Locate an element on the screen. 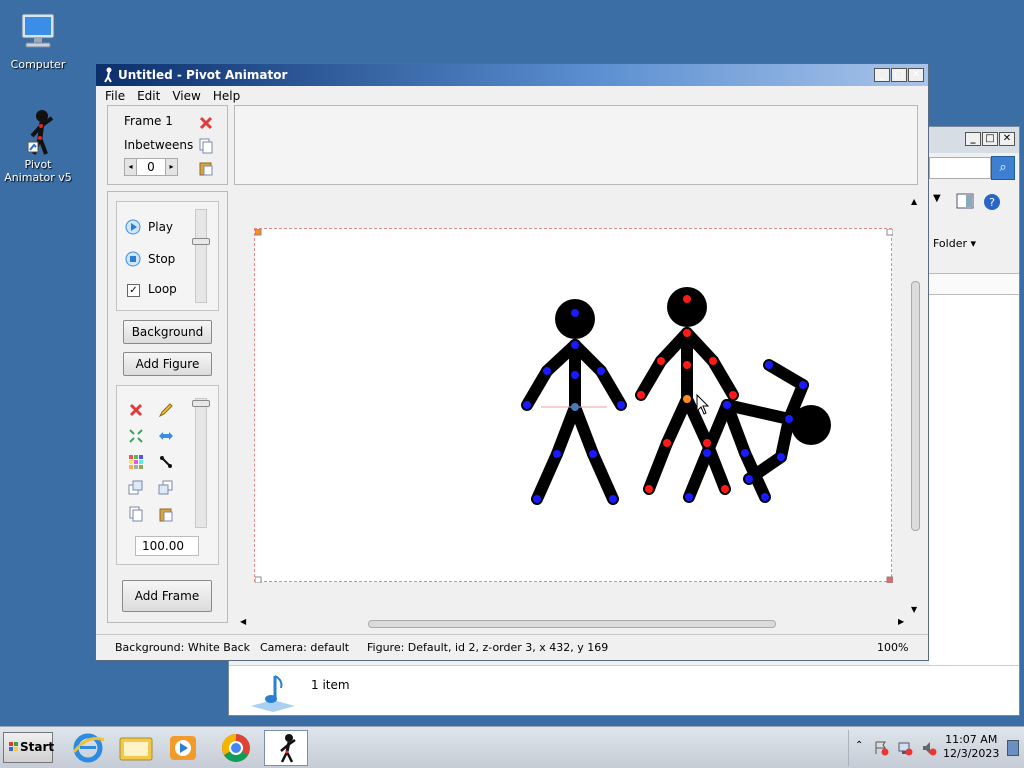 Image resolution: width=1024 pixels, height=768 pixels. start-button: Start is located at coordinates (28, 747).